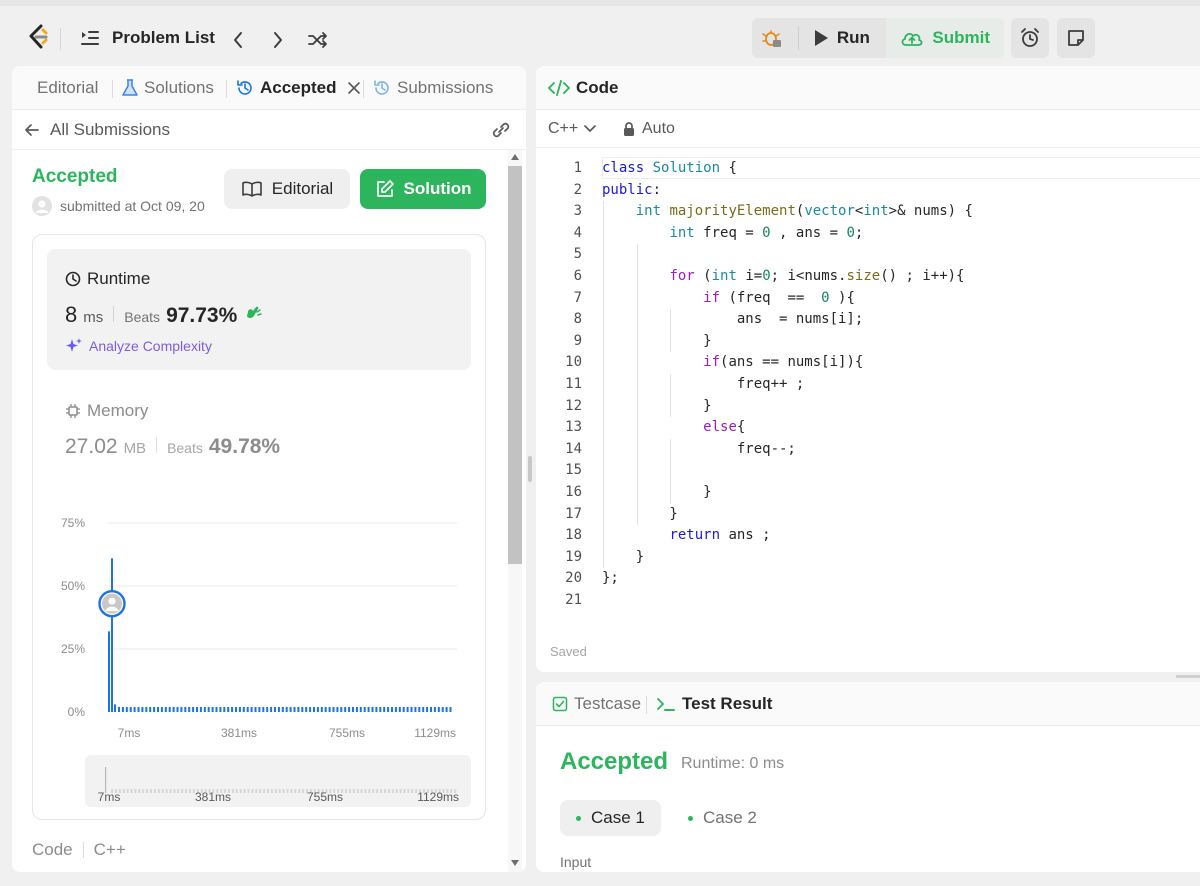 The image size is (1200, 886). I want to click on timer-button, so click(1030, 38).